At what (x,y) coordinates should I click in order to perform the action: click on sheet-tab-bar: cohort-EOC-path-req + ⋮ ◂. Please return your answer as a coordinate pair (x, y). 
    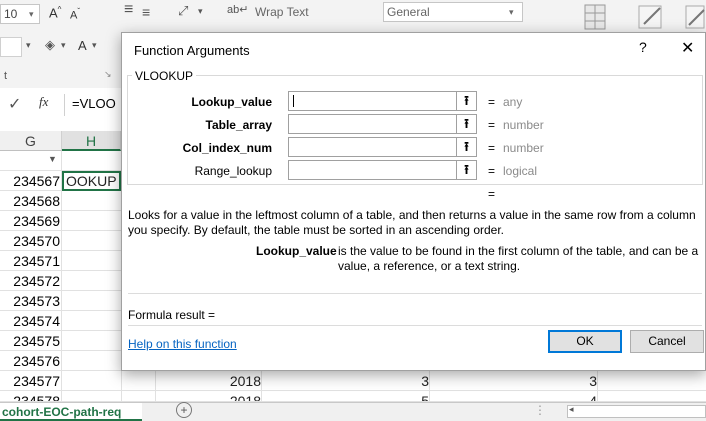
    Looking at the image, I should click on (353, 411).